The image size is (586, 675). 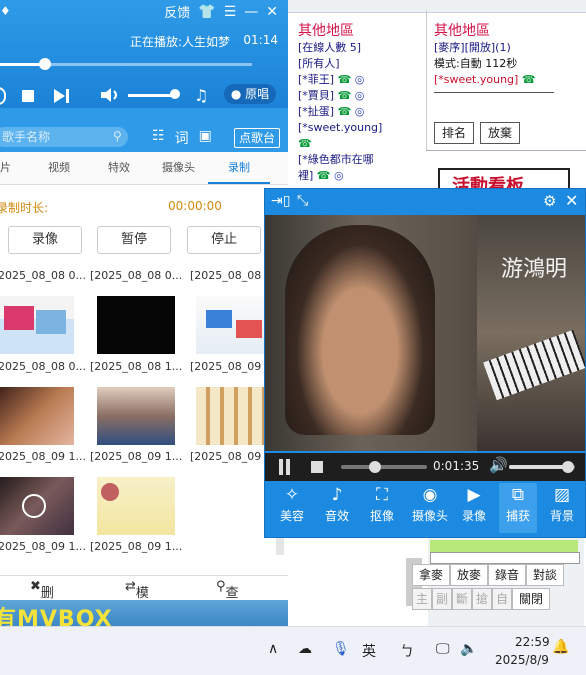 What do you see at coordinates (341, 649) in the screenshot?
I see `microphone-icon: 🎙` at bounding box center [341, 649].